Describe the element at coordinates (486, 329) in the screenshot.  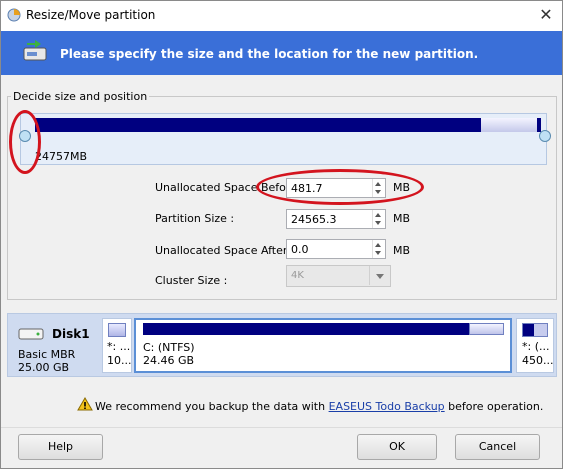
I see `partition-free-bar` at that location.